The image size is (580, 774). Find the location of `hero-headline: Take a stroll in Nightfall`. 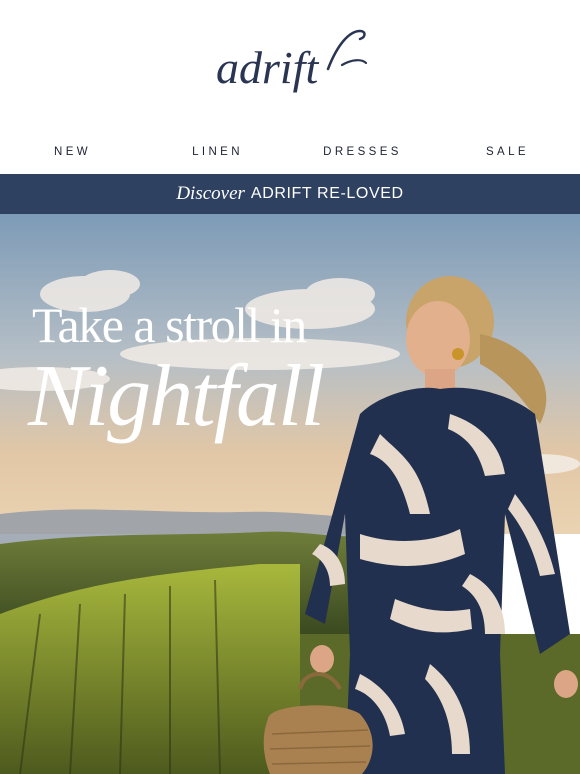

hero-headline: Take a stroll in Nightfall is located at coordinates (176, 369).